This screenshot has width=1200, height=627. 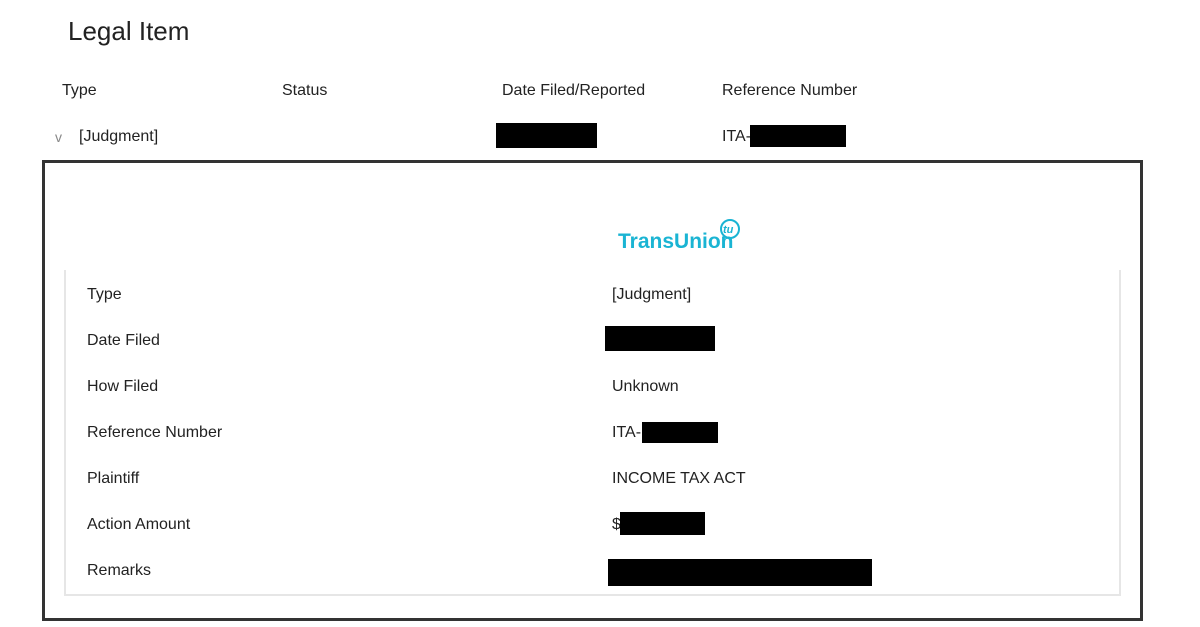 I want to click on svg-text: TransUnion, so click(x=676, y=241).